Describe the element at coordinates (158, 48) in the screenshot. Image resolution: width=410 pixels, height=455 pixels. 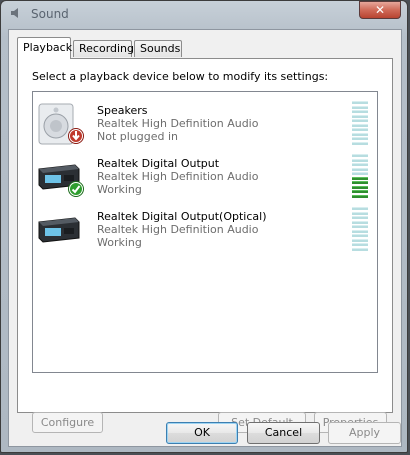
I see `tab-sounds: Sounds` at that location.